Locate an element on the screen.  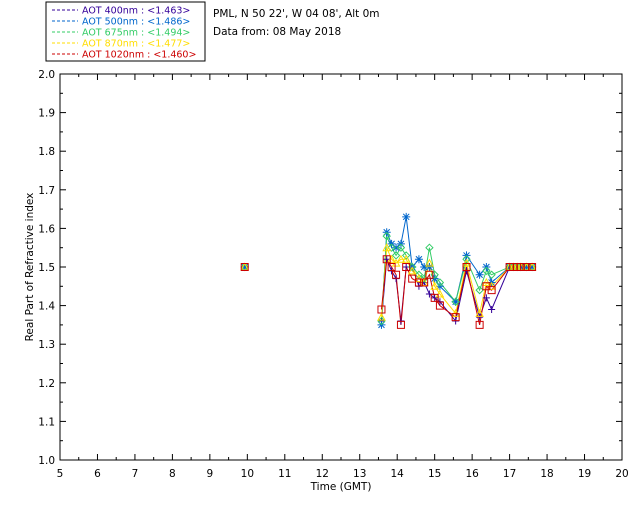
x-tick-label: 16 is located at coordinates (472, 474).